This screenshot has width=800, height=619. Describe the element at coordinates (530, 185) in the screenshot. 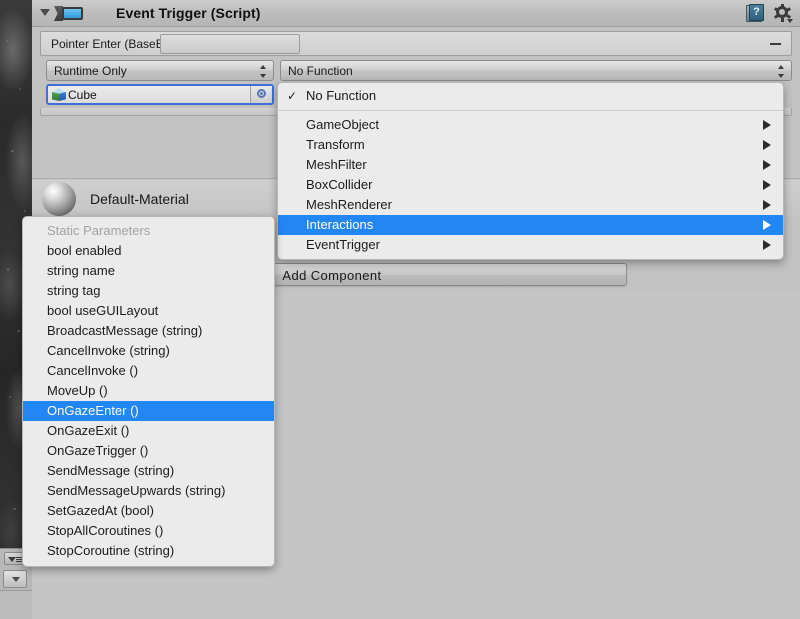

I see `menu-item-boxcollider: BoxCollider` at that location.